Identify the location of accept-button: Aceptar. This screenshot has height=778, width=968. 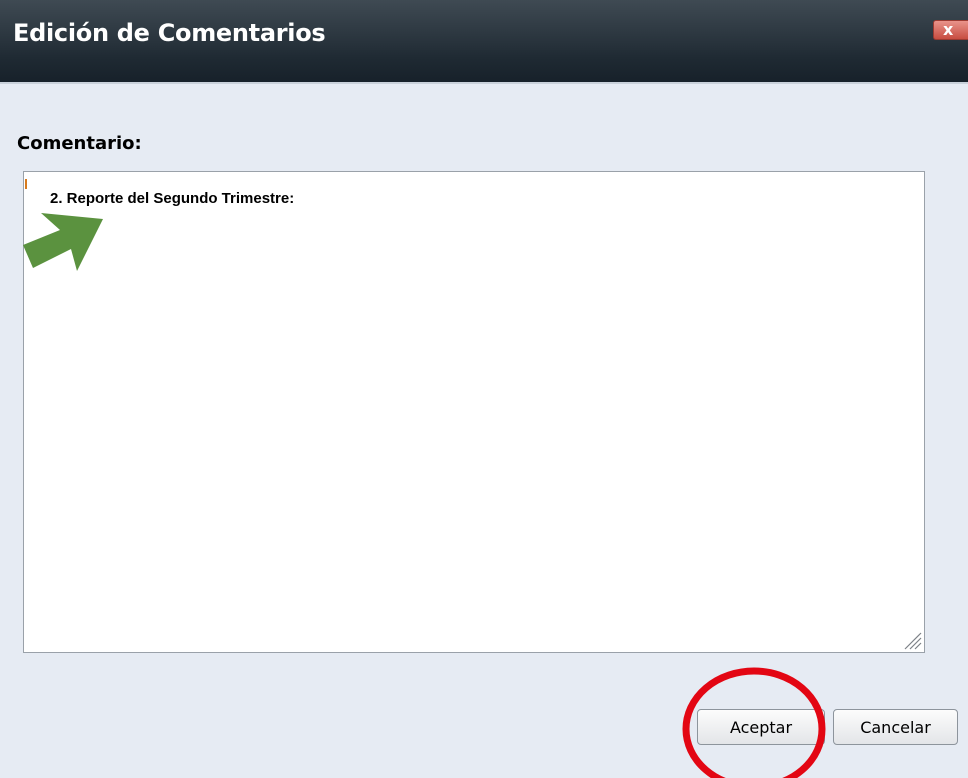
(761, 727).